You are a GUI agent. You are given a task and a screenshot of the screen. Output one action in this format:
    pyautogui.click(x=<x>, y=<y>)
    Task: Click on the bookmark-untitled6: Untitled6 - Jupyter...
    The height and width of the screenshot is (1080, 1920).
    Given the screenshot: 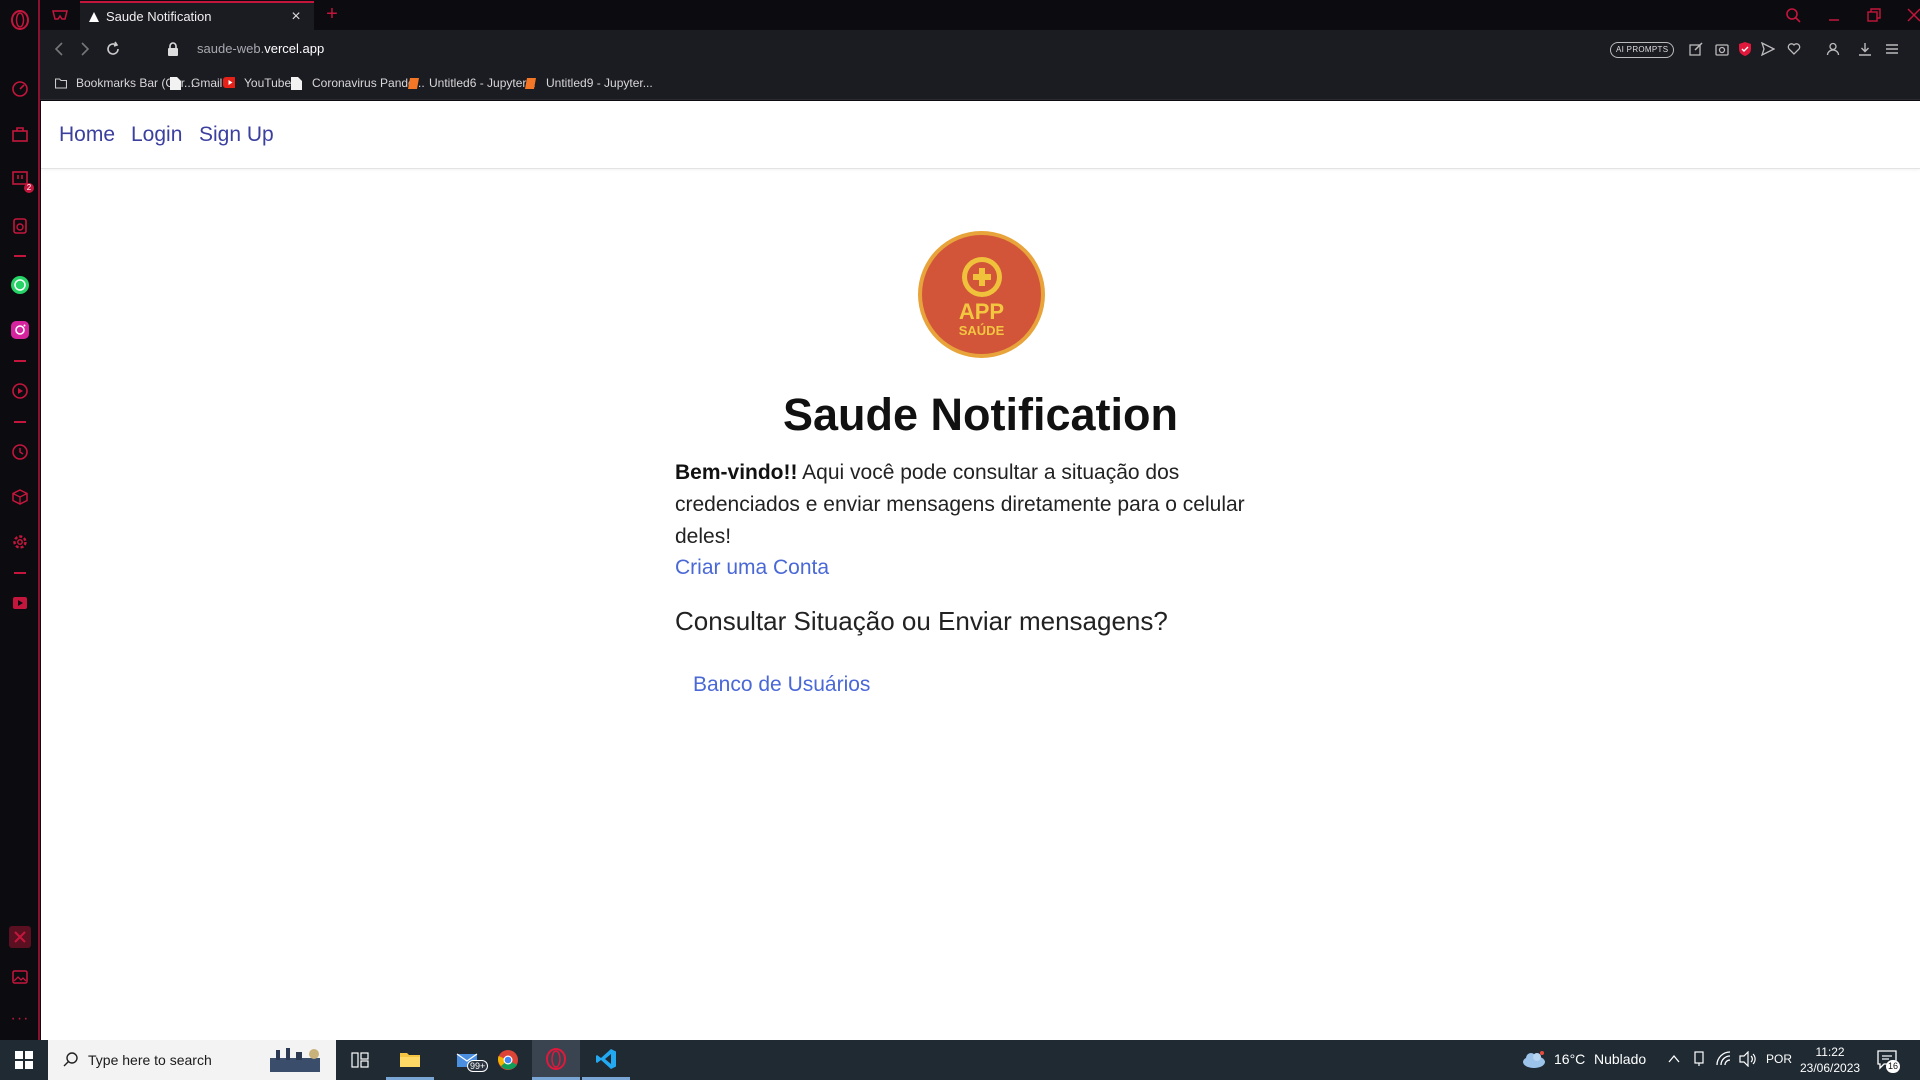 What is the action you would take?
    pyautogui.click(x=472, y=83)
    